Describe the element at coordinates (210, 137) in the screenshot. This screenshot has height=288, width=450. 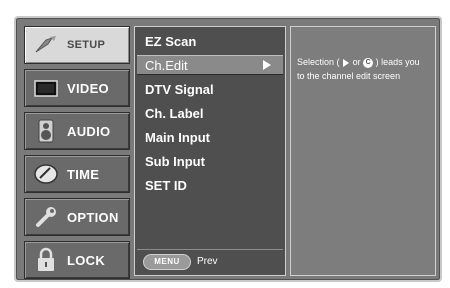
I see `menu-item-main-input: Main Input` at that location.